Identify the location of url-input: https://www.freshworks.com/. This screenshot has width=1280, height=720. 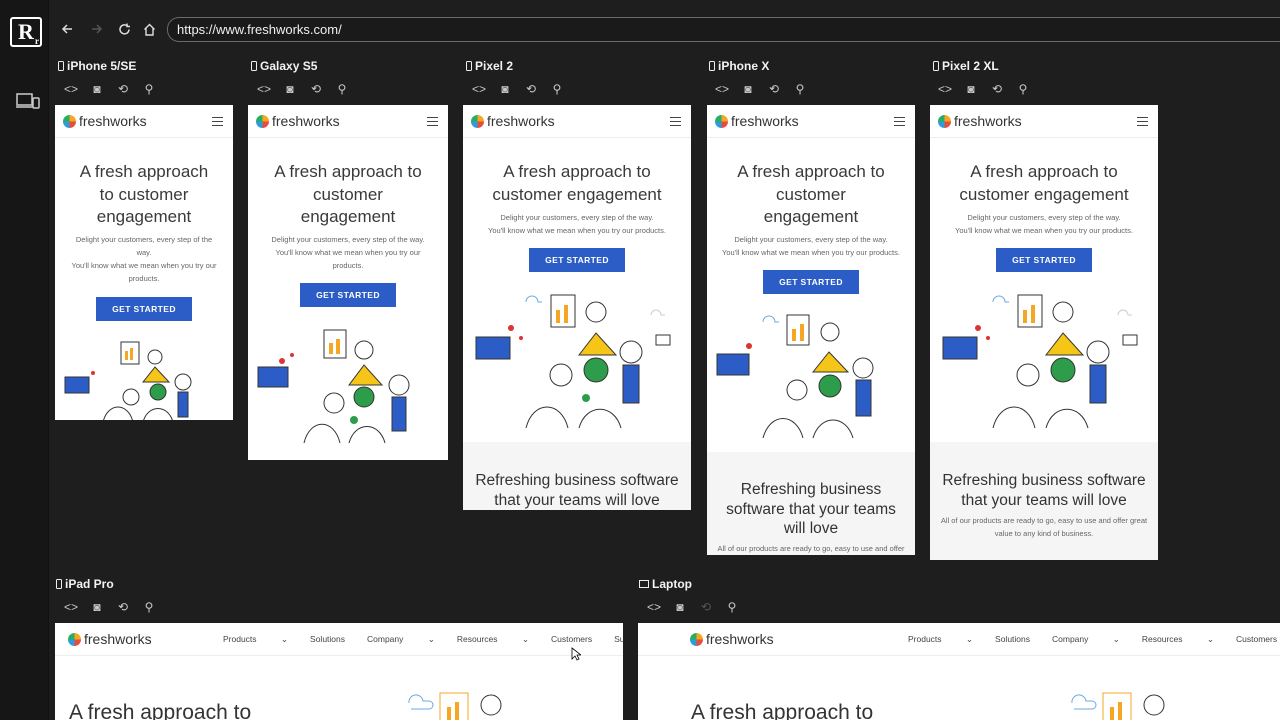
(723, 29).